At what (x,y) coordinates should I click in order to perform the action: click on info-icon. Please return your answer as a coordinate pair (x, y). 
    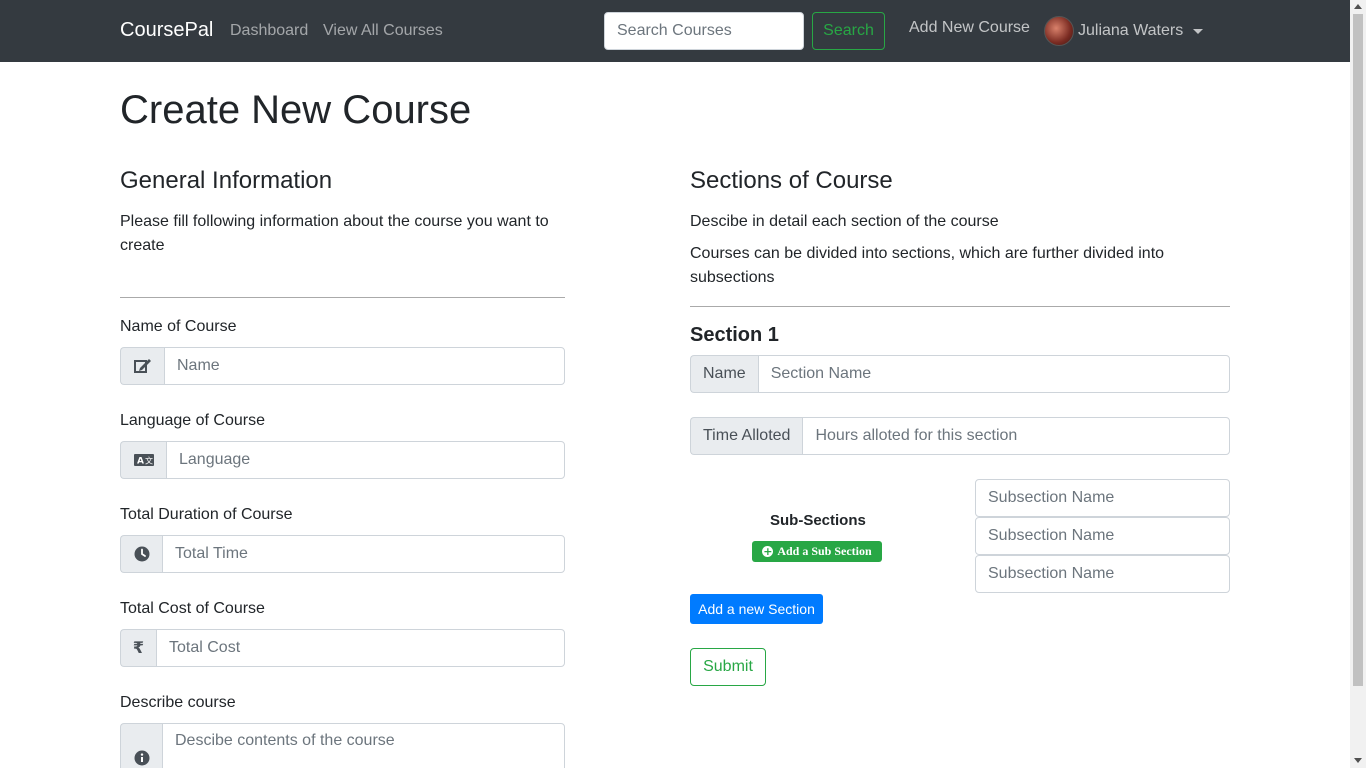
    Looking at the image, I should click on (141, 745).